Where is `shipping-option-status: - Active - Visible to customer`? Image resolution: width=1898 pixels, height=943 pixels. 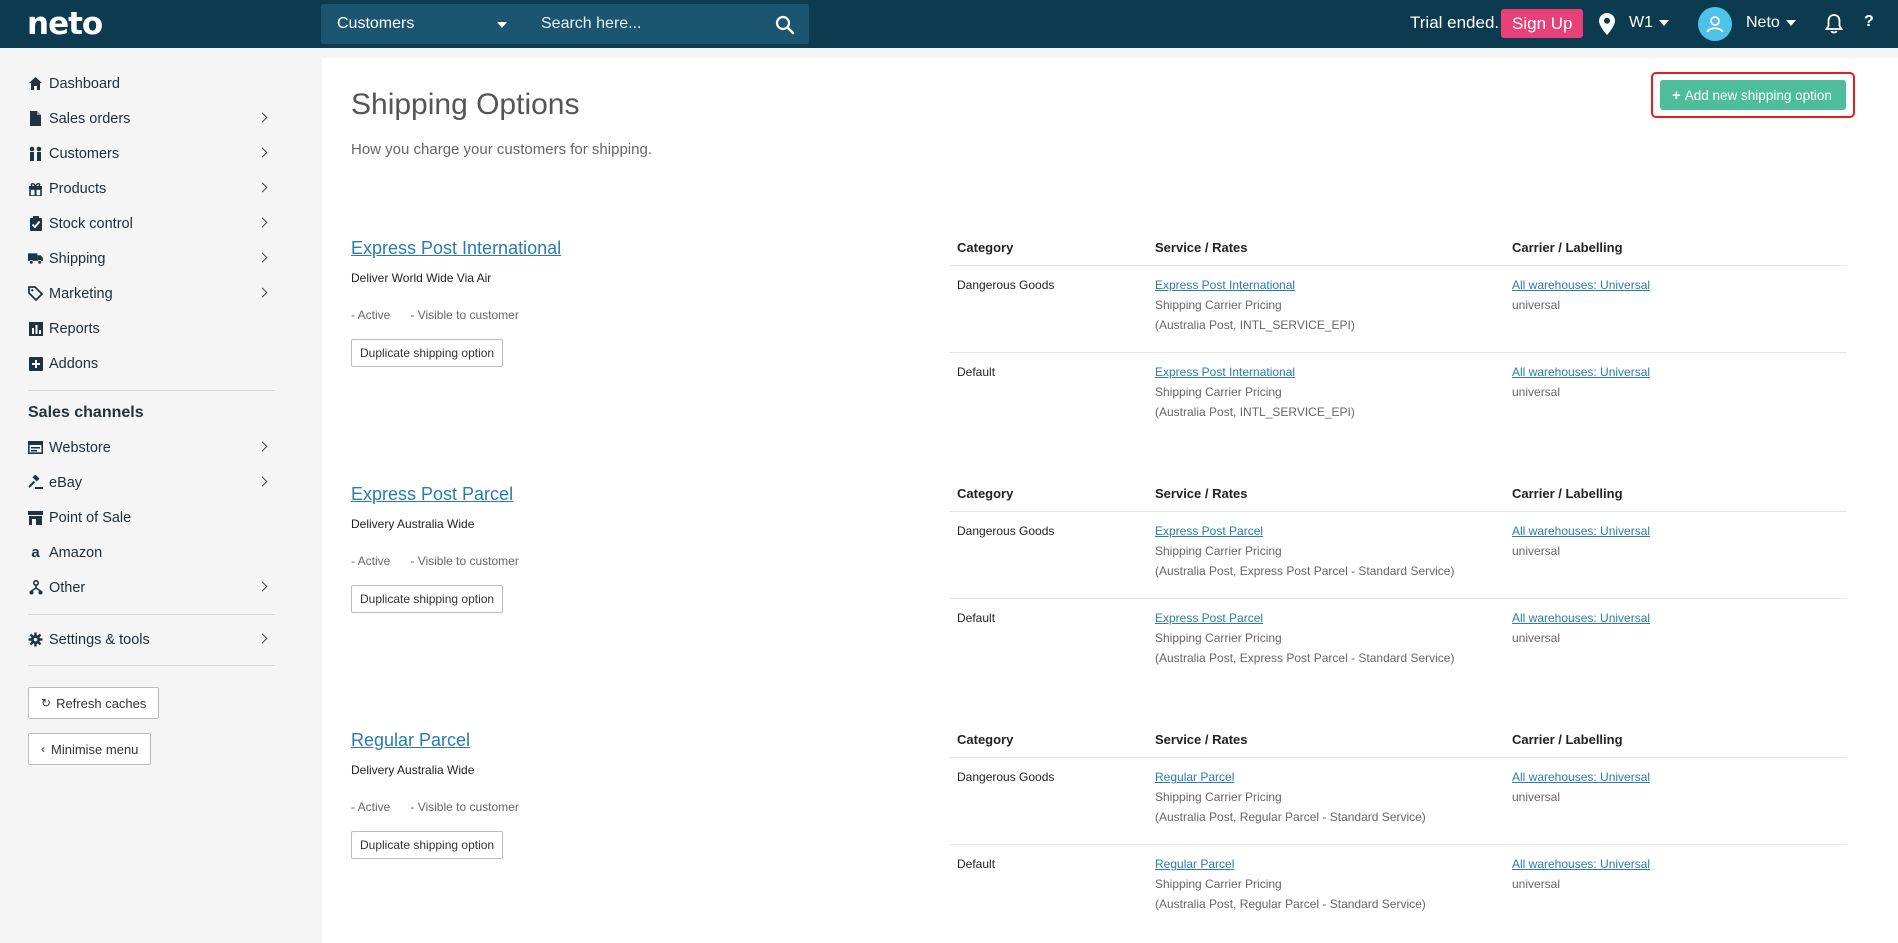
shipping-option-status: - Active - Visible to customer is located at coordinates (435, 315).